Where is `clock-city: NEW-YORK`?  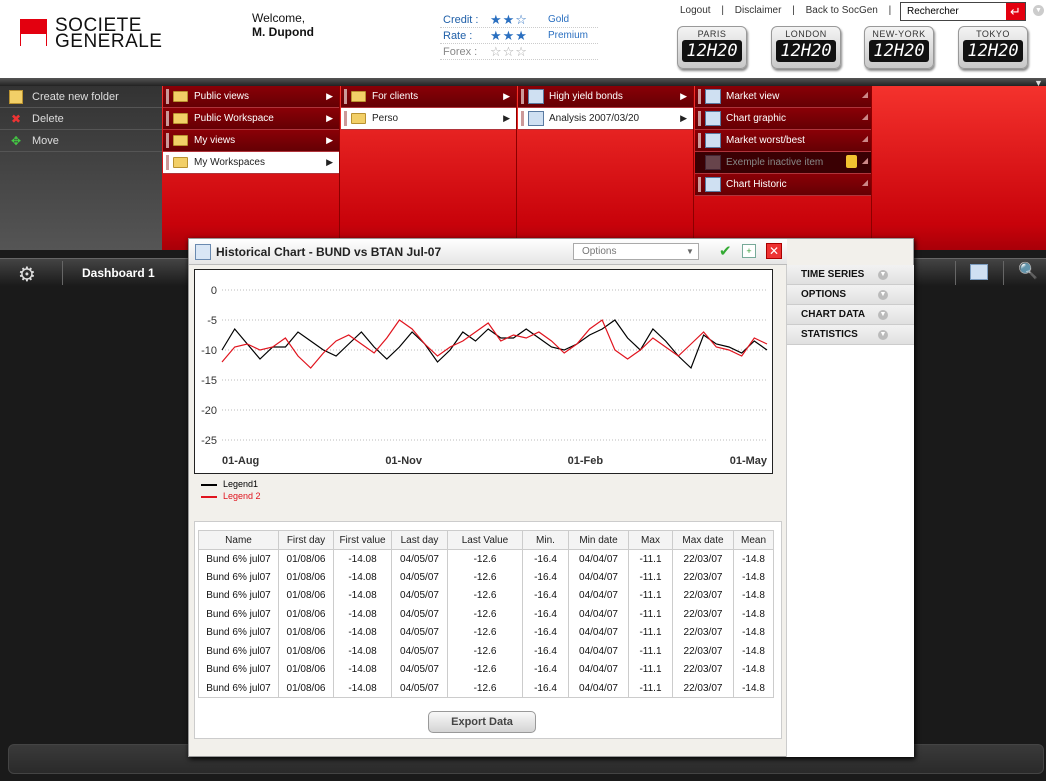
clock-city: NEW-YORK is located at coordinates (899, 34).